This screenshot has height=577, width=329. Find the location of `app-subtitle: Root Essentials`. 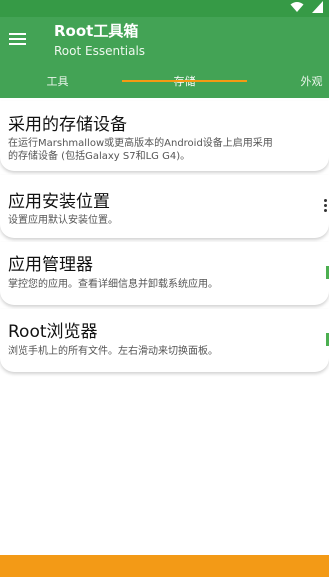

app-subtitle: Root Essentials is located at coordinates (100, 51).